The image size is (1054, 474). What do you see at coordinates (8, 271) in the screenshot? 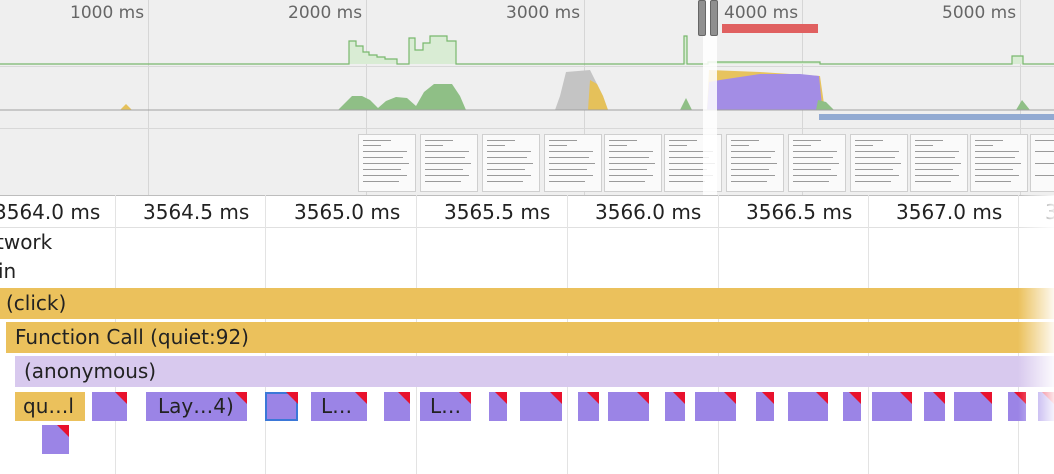
I see `track-main-header: in` at bounding box center [8, 271].